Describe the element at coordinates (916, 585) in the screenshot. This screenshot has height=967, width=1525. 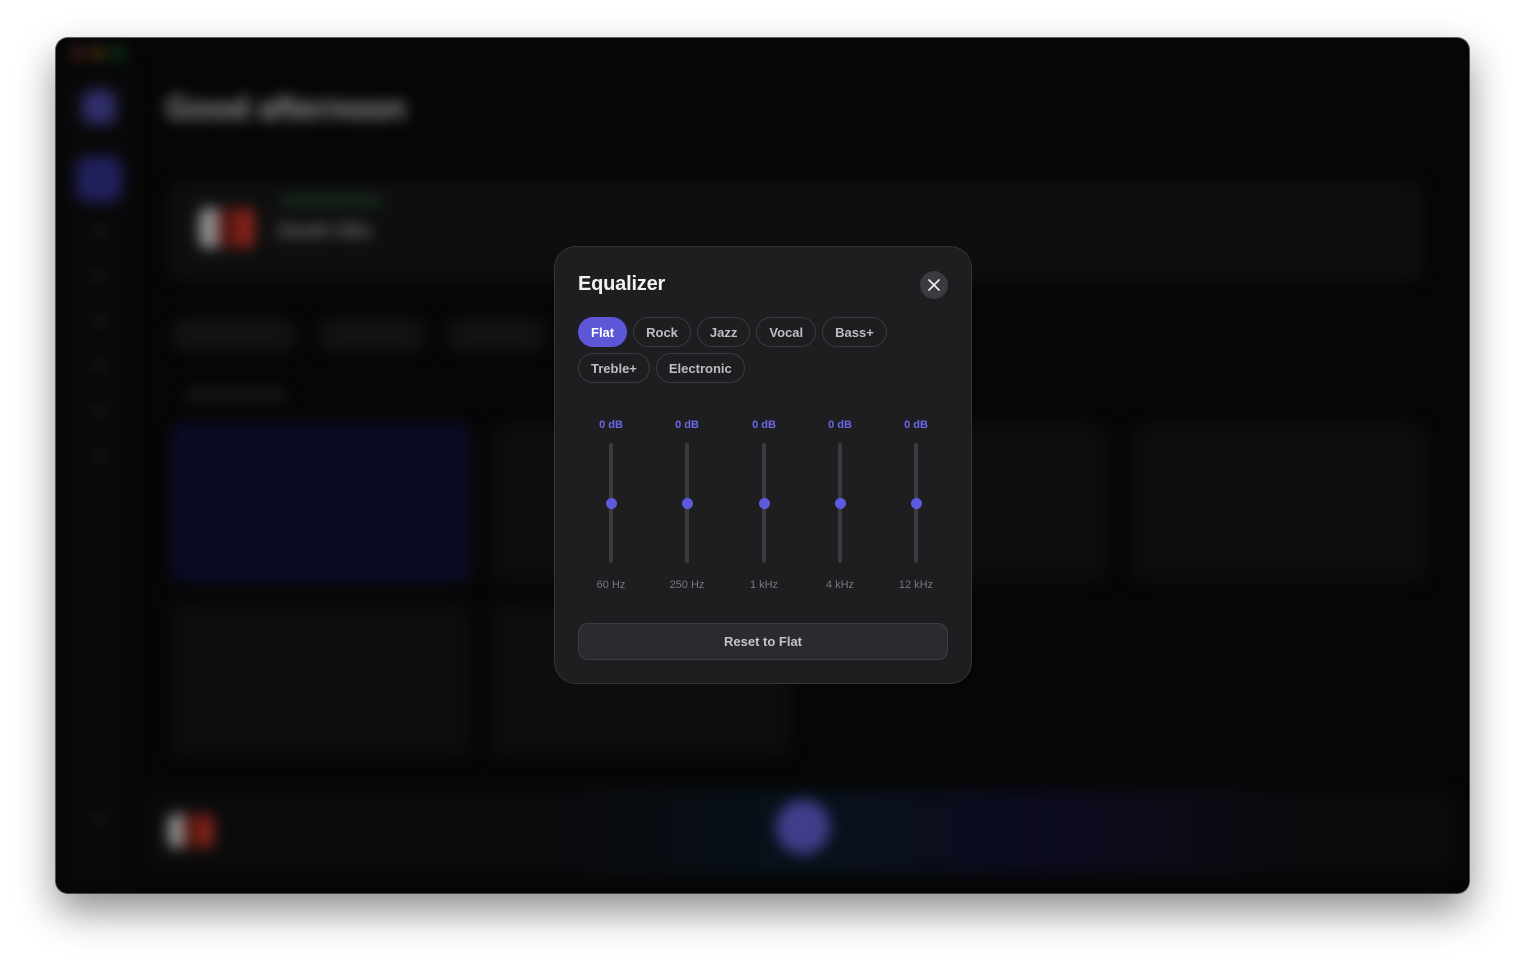
I see `band-frequency-label: 12 kHz` at that location.